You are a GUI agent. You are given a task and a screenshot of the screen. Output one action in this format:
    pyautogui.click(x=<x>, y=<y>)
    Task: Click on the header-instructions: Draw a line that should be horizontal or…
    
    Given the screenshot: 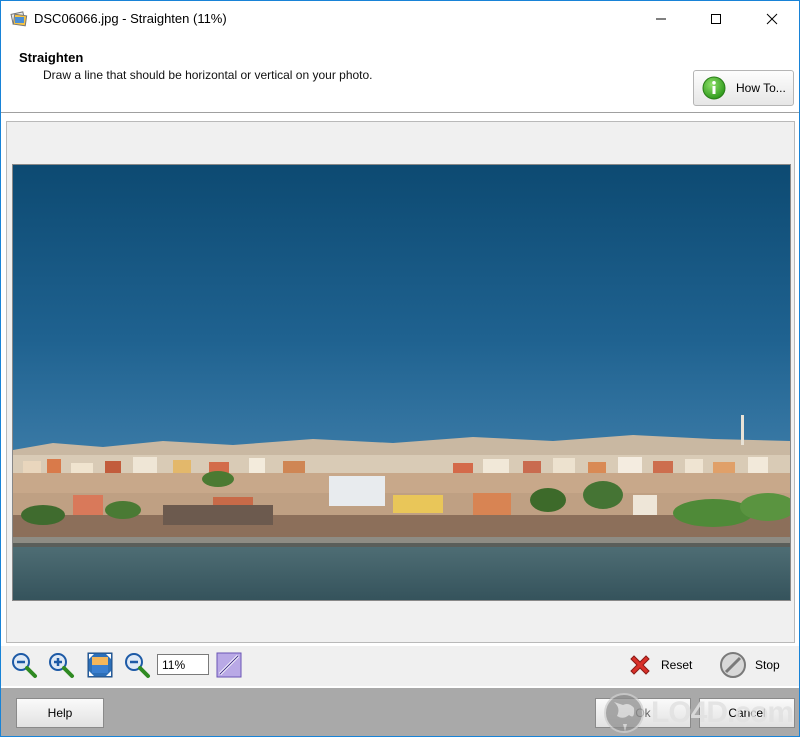 What is the action you would take?
    pyautogui.click(x=208, y=75)
    